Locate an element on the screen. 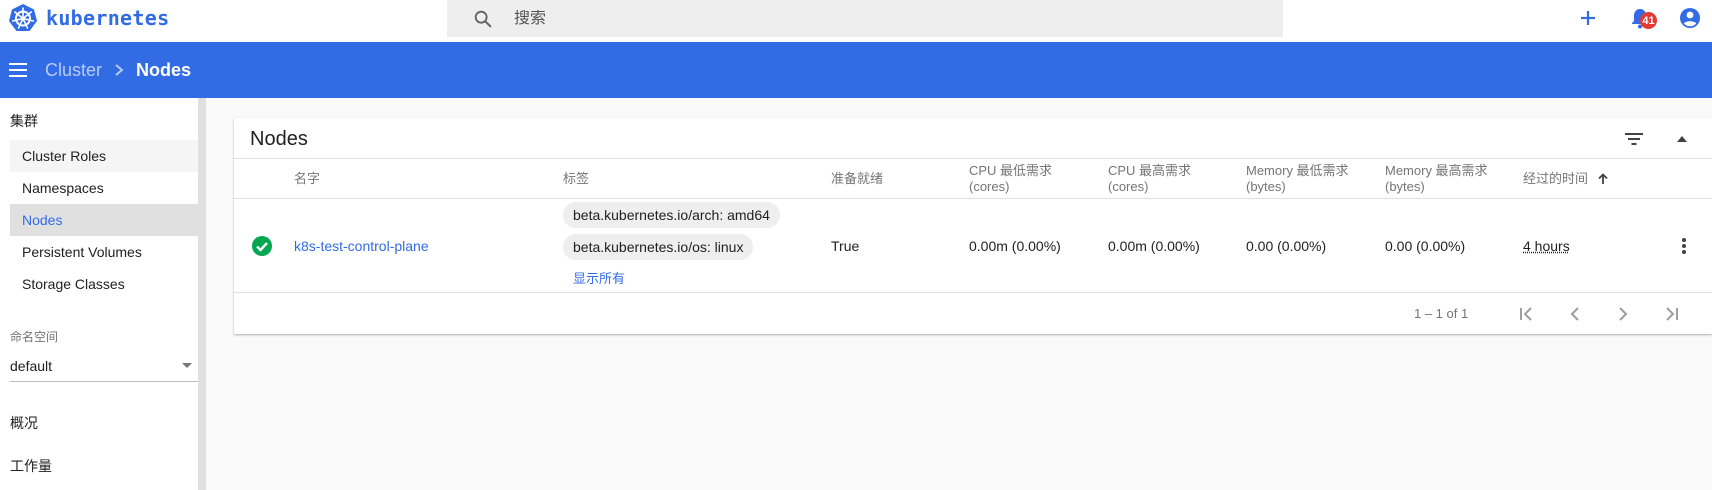 This screenshot has height=490, width=1712. age-cell: 4 hours is located at coordinates (1546, 246).